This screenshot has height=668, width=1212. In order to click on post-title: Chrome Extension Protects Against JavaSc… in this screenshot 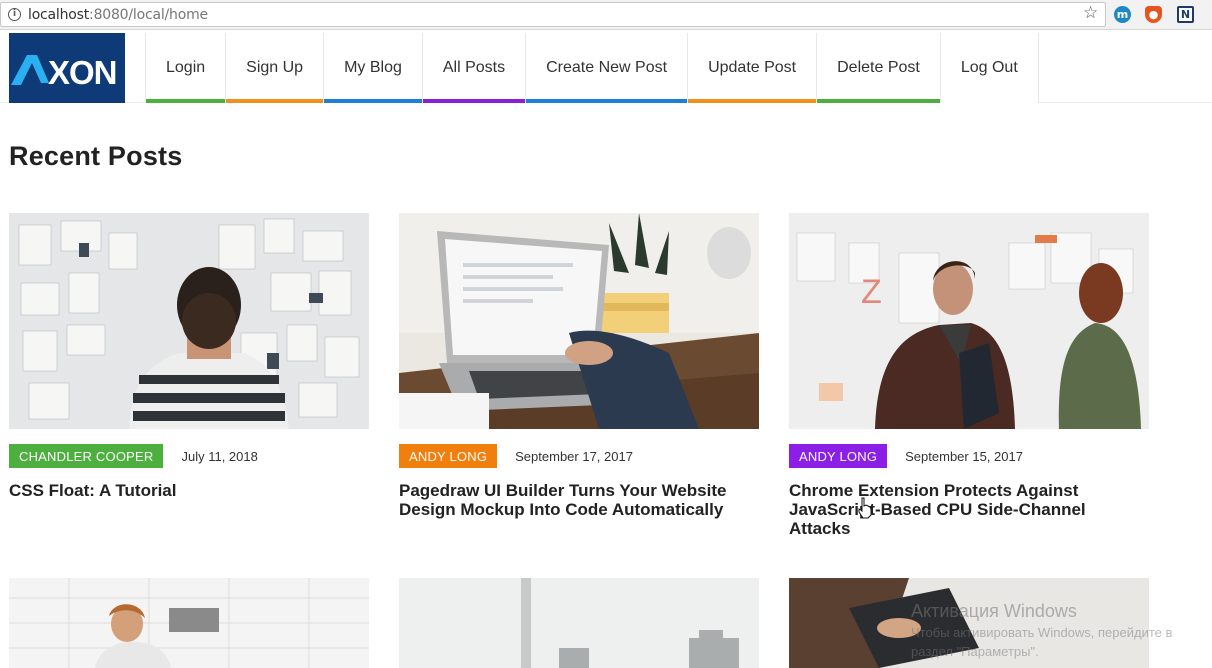, I will do `click(969, 509)`.